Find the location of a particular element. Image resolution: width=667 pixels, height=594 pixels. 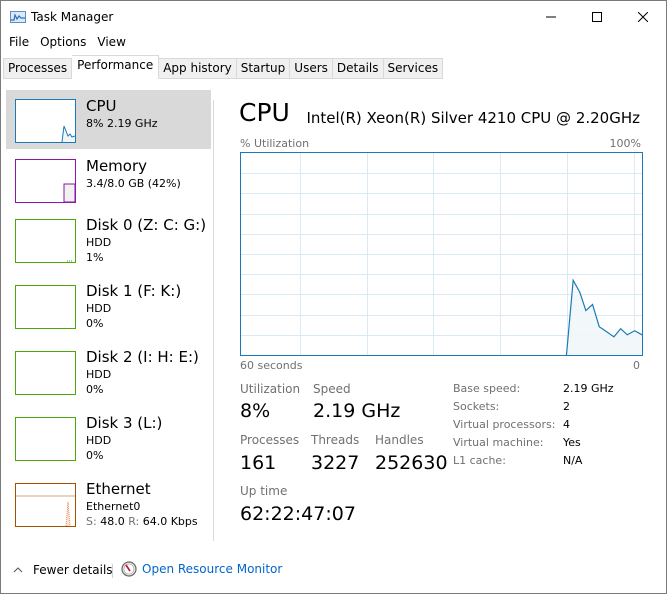

cpu-utilization-area is located at coordinates (604, 317).